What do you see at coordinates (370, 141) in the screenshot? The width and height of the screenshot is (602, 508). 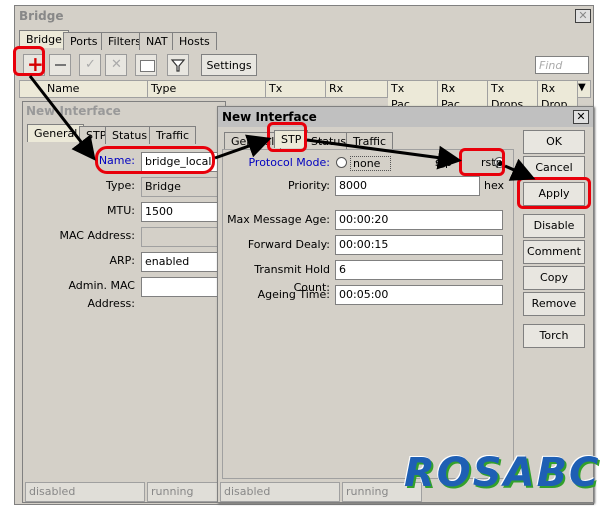 I see `tab-traffic: Traffic` at bounding box center [370, 141].